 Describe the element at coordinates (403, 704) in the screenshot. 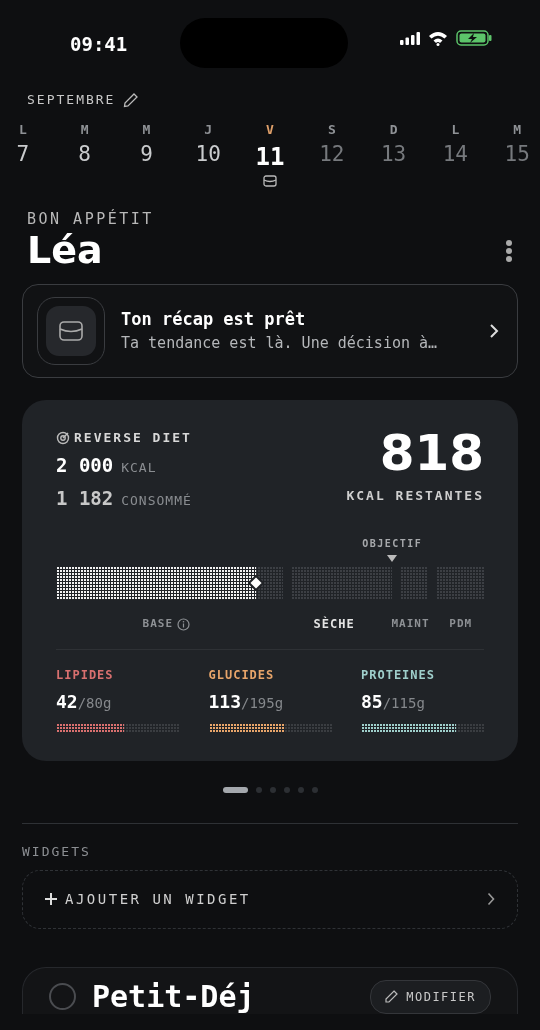

I see `macro-total: /115g` at that location.